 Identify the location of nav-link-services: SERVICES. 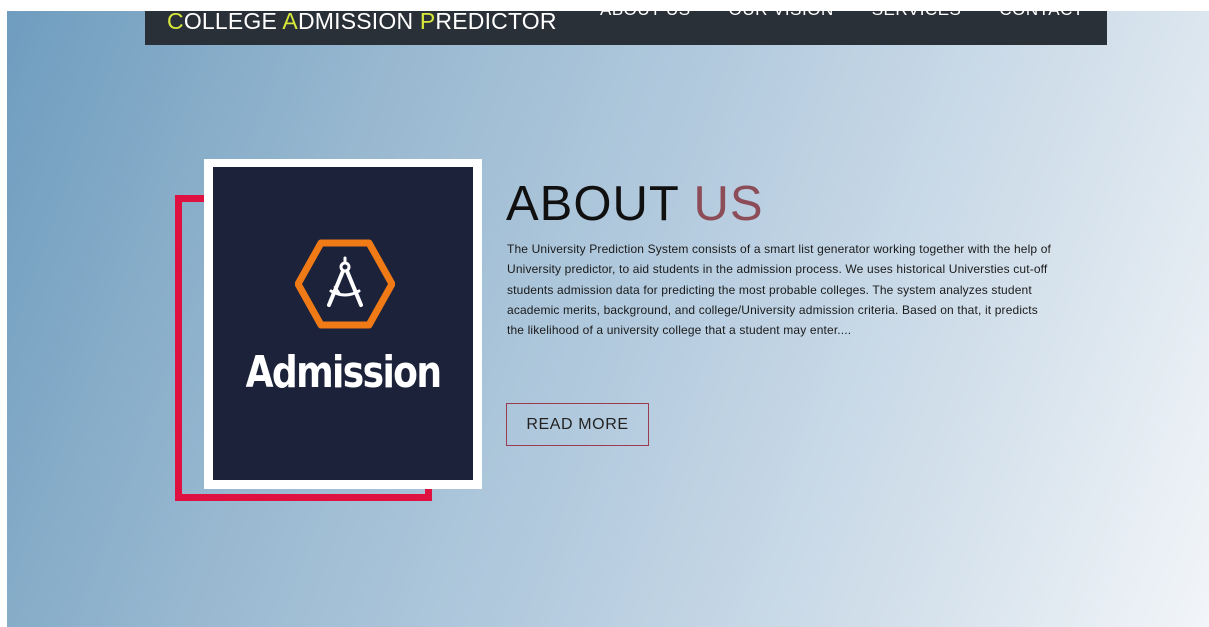
(917, 20).